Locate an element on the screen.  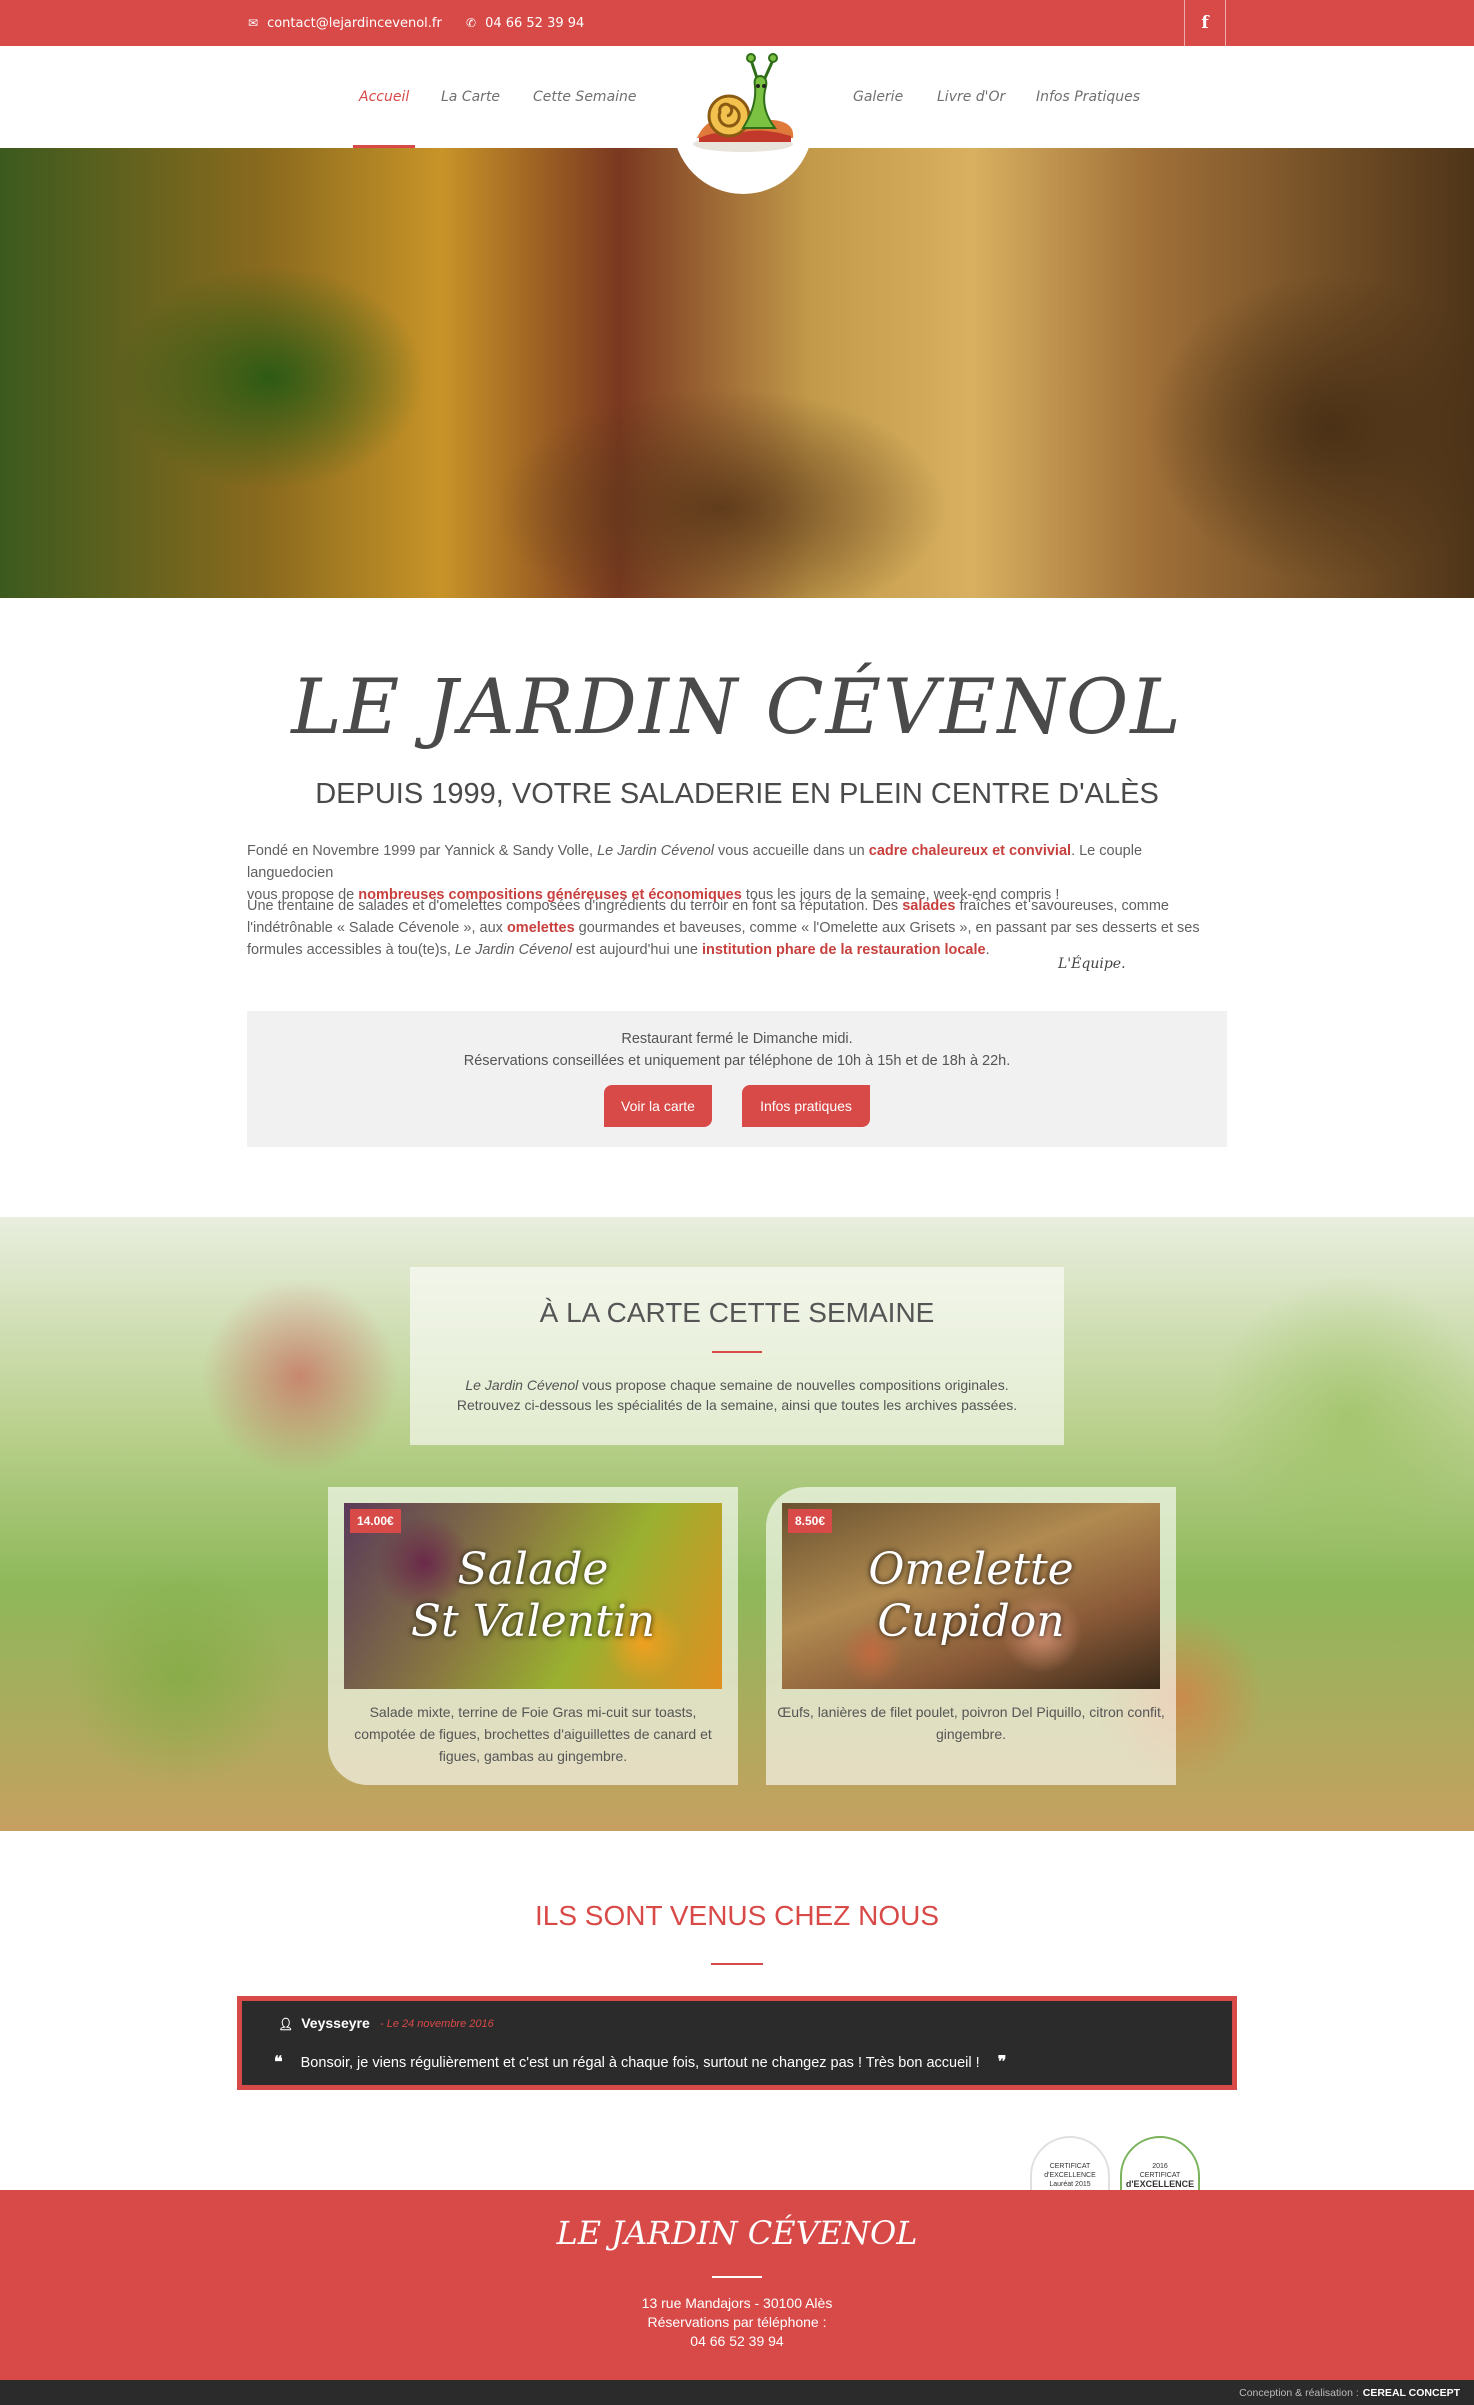
price-badge: 8.50€ is located at coordinates (810, 1521).